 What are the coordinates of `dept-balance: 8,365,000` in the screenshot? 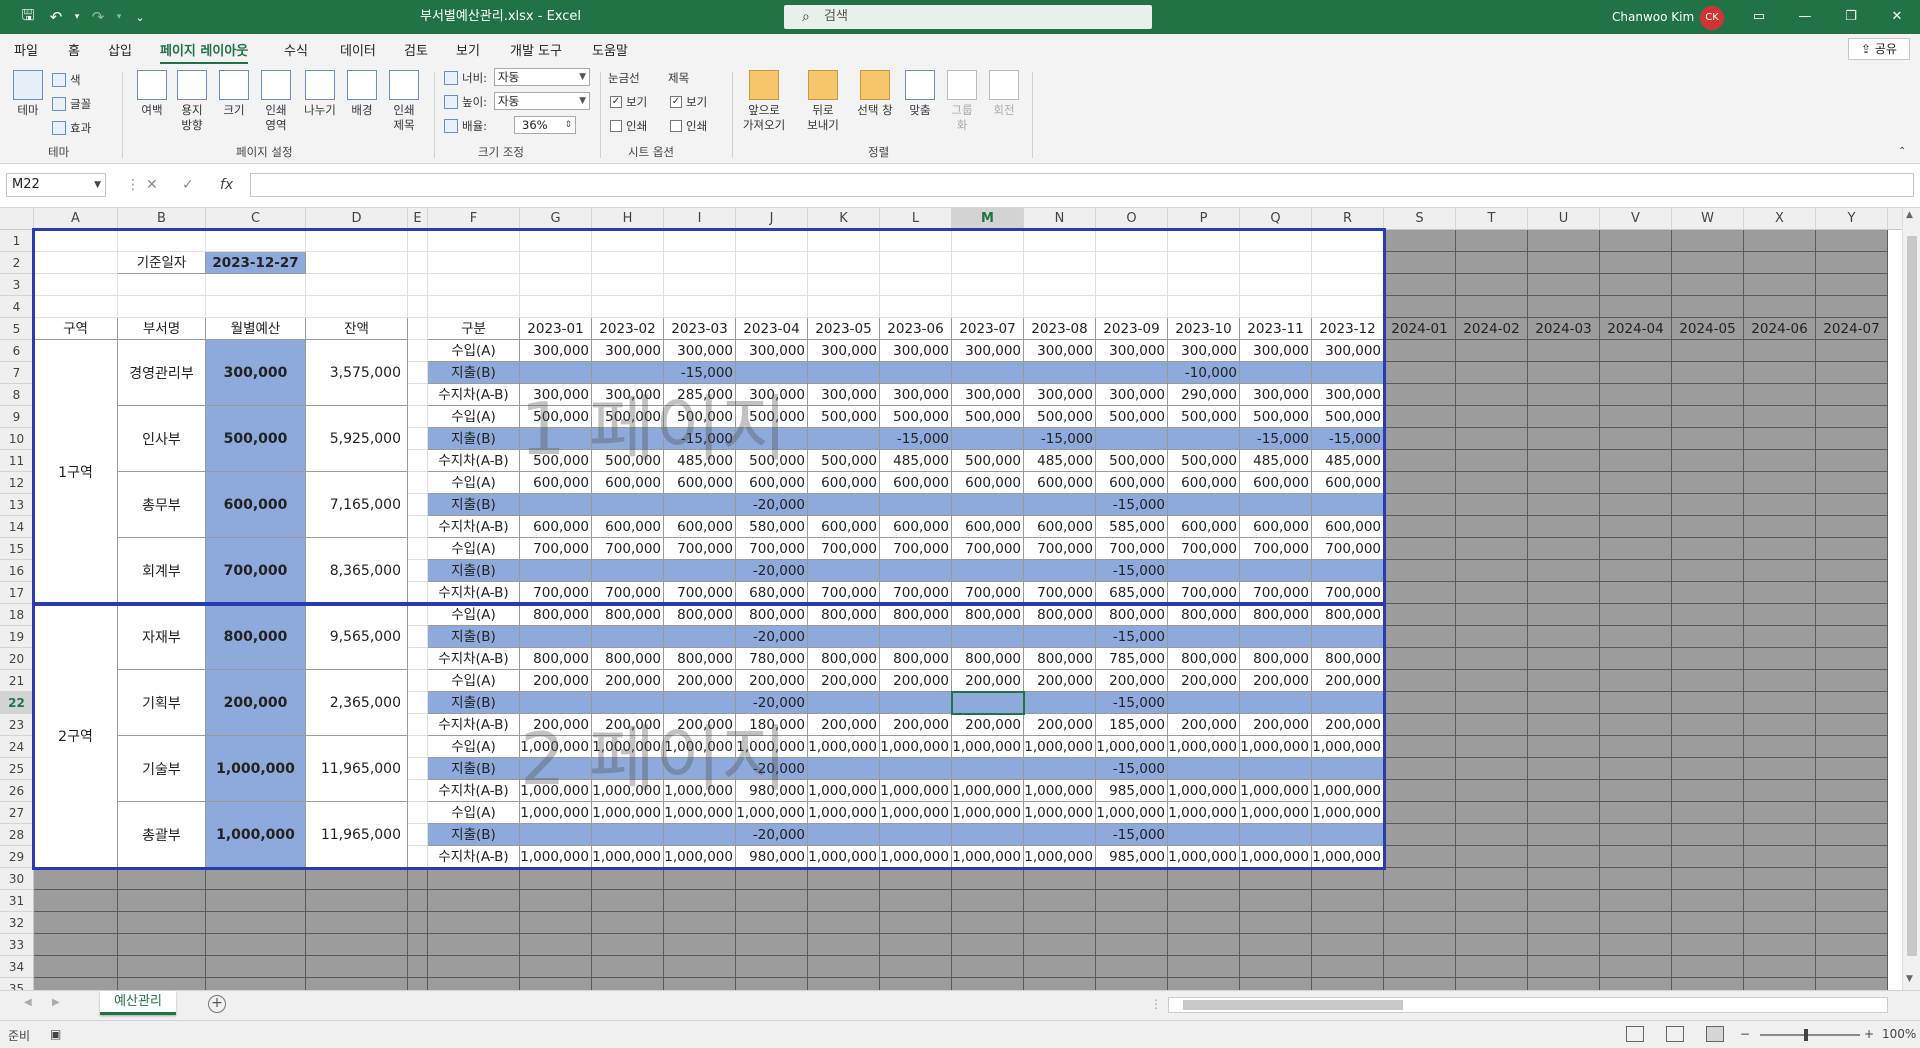 It's located at (357, 571).